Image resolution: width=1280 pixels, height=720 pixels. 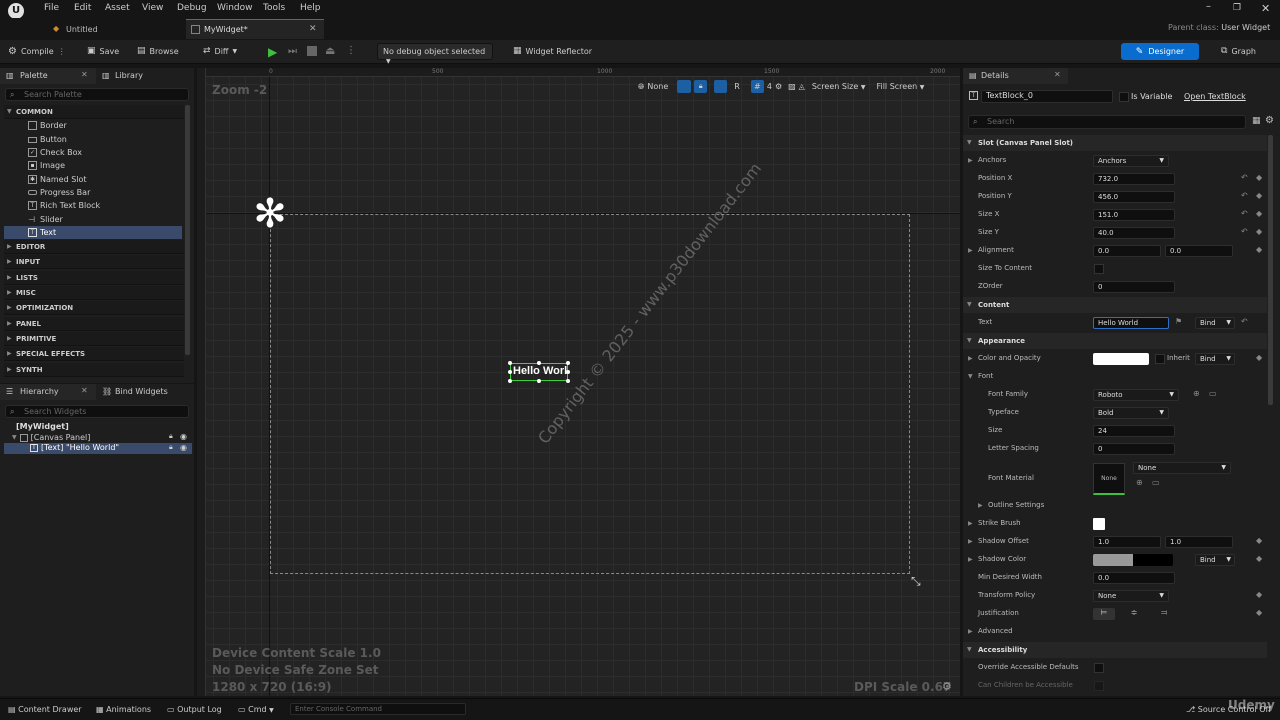 What do you see at coordinates (187, 230) in the screenshot?
I see `palette-scrollbar` at bounding box center [187, 230].